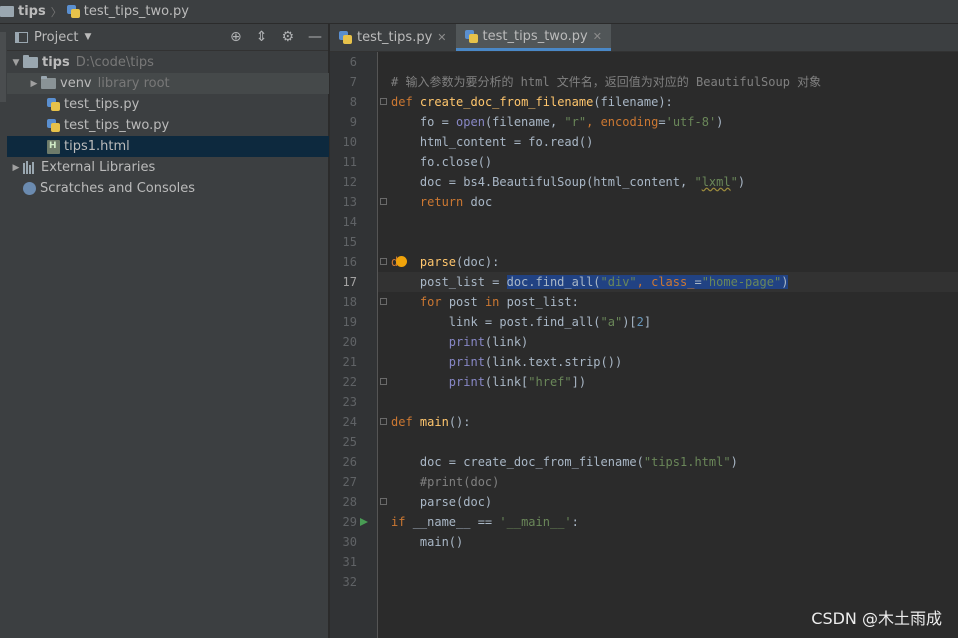 The height and width of the screenshot is (638, 958). Describe the element at coordinates (550, 382) in the screenshot. I see `code-string: "href"` at that location.